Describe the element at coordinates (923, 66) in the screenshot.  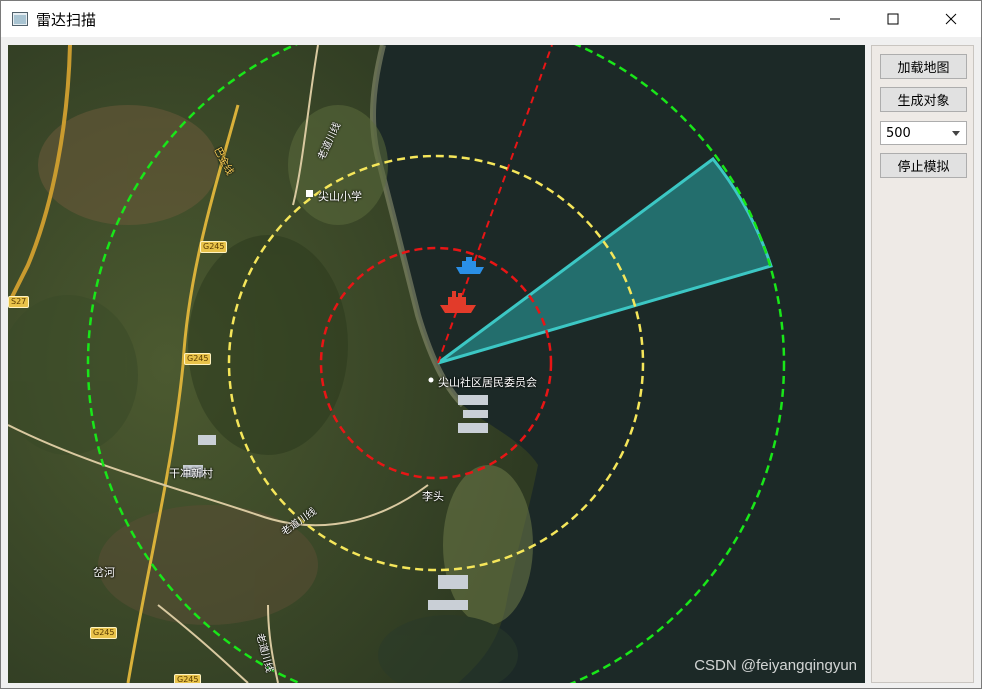
I see `load-map-button: 加载地图` at that location.